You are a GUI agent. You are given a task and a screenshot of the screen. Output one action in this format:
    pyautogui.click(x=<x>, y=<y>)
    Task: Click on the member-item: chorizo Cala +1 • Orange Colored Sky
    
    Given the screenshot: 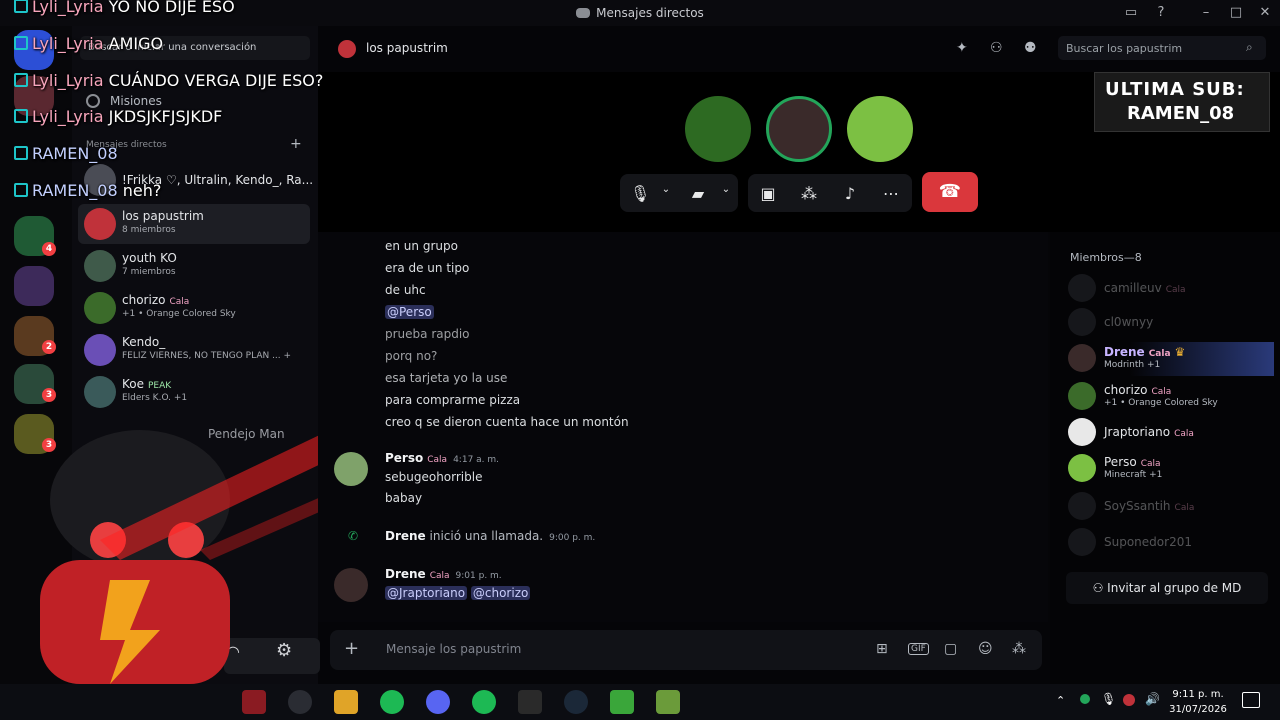 What is the action you would take?
    pyautogui.click(x=1171, y=397)
    